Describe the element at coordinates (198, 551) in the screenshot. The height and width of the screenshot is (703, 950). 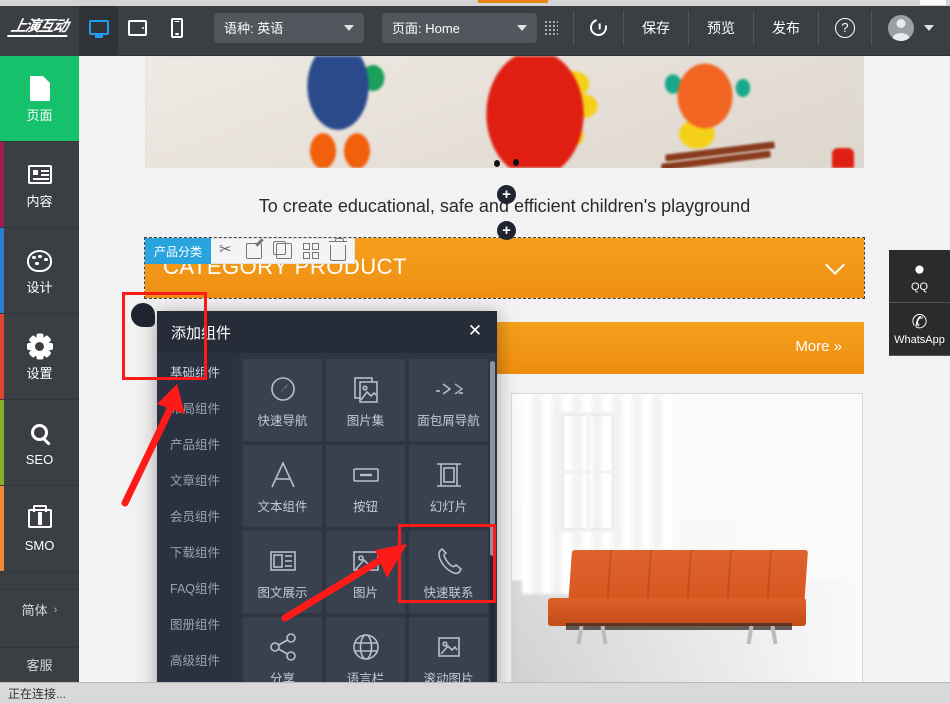
I see `category-download: 下载组件` at that location.